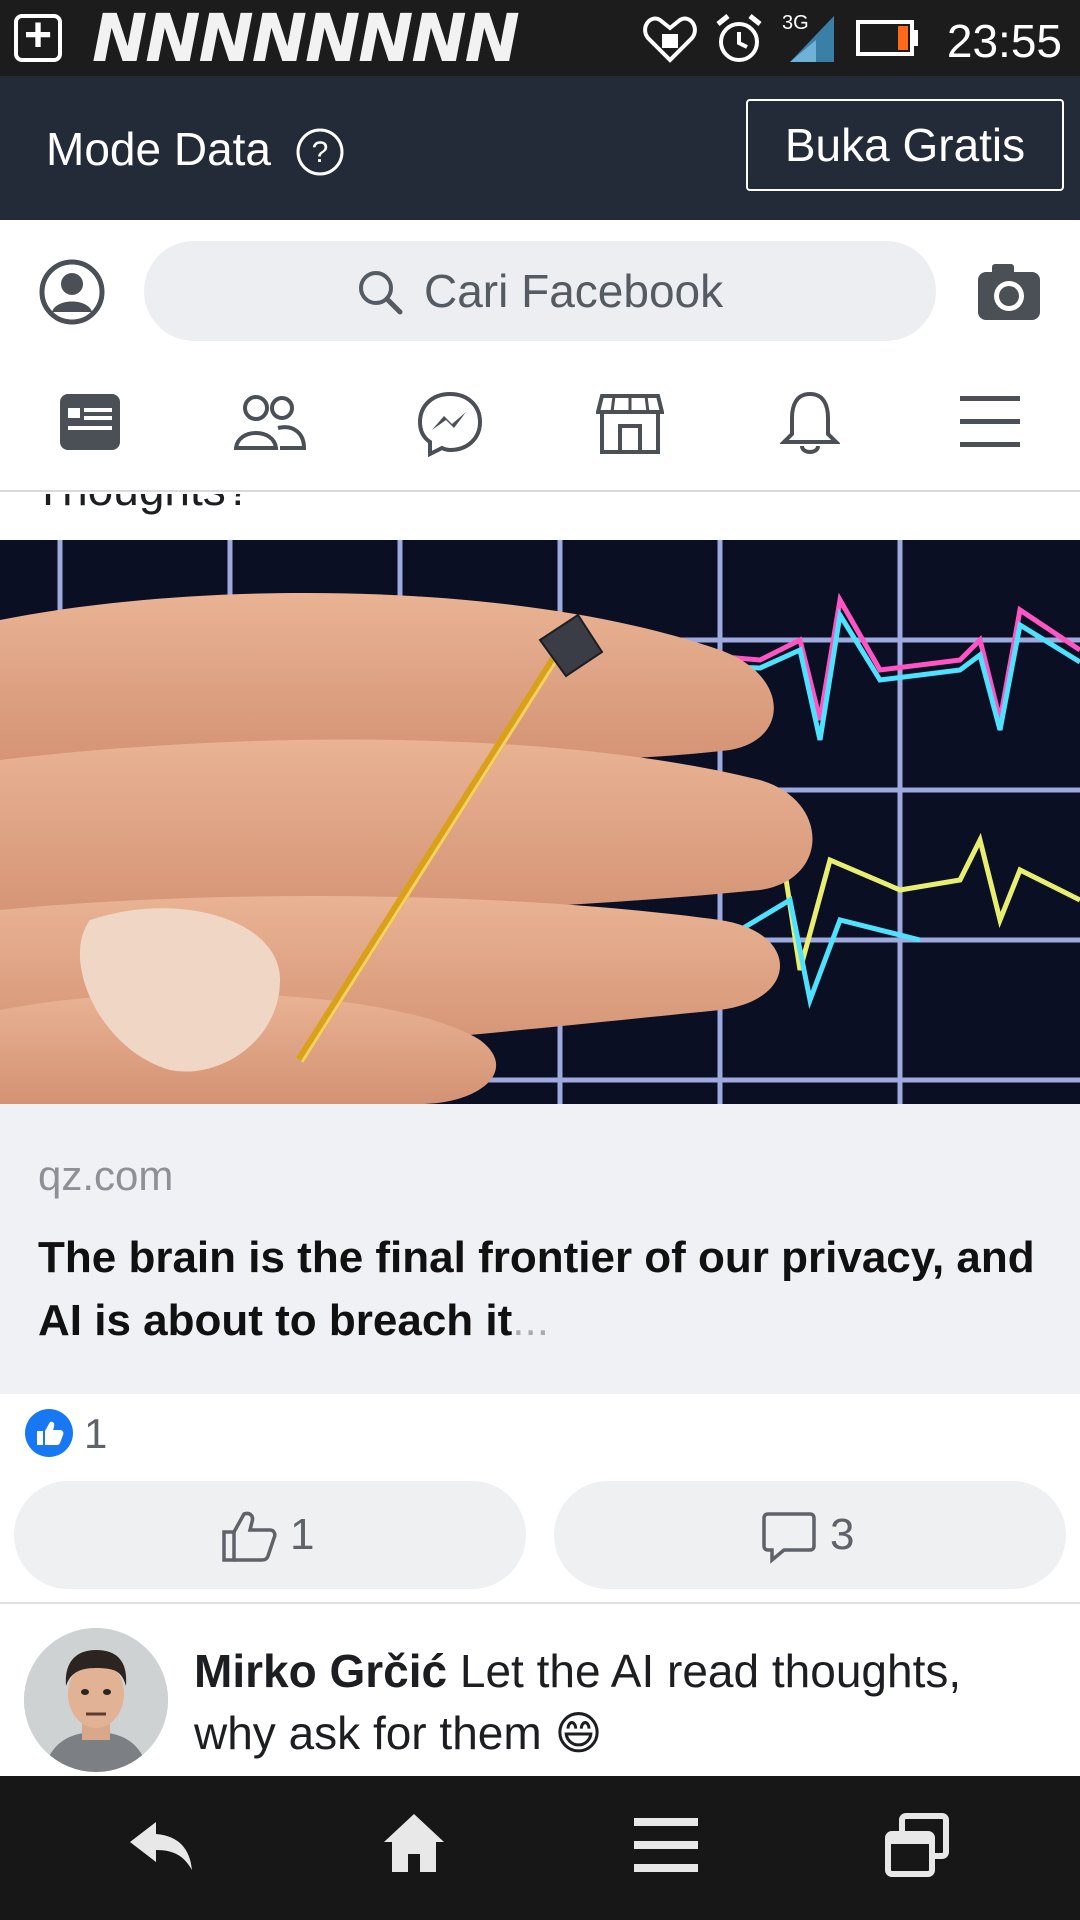 The image size is (1080, 1920). I want to click on avatar, so click(96, 1700).